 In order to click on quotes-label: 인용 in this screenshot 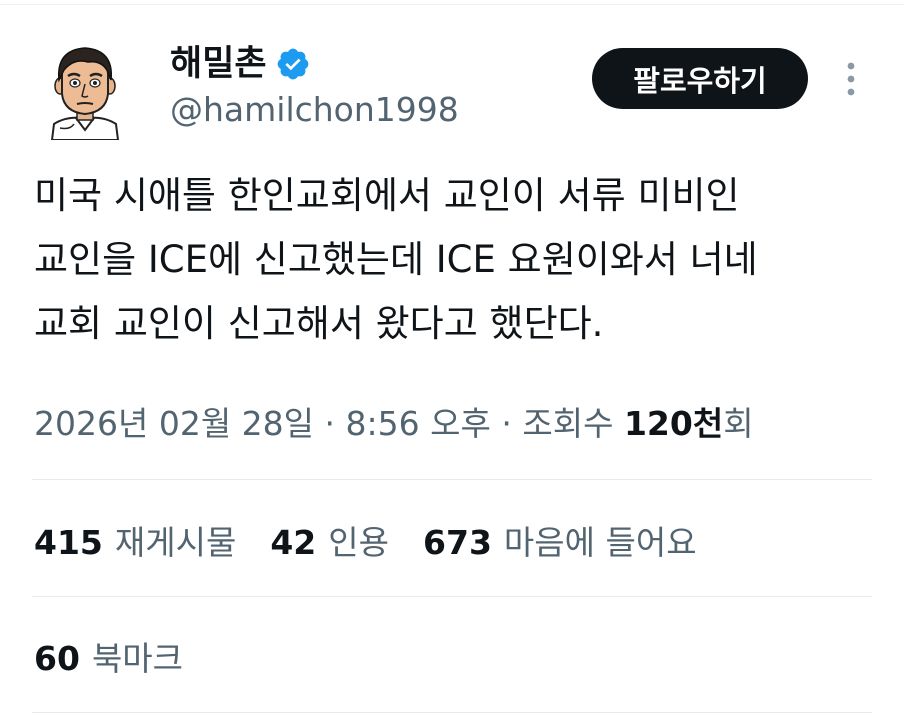, I will do `click(359, 542)`.